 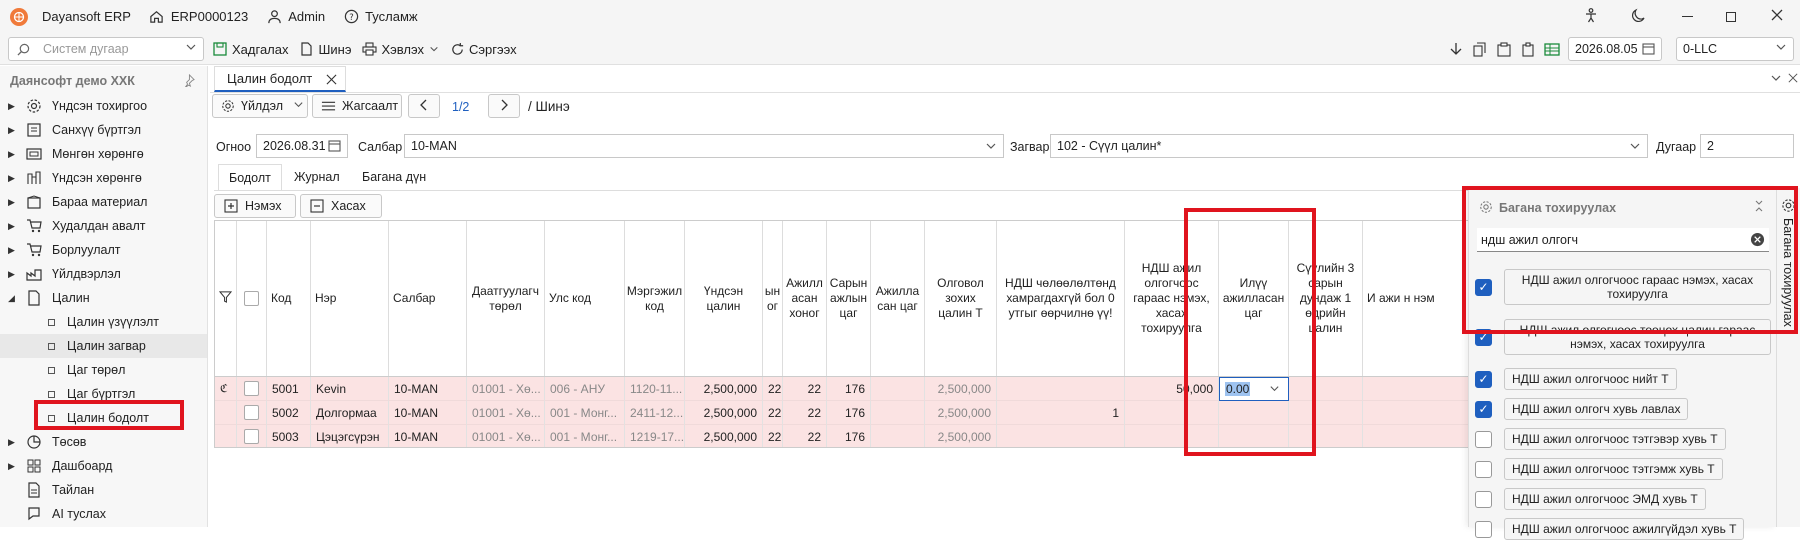 I want to click on column-option: НДШ ажил олгогчоос ЭМД хувь Т, so click(x=1623, y=499).